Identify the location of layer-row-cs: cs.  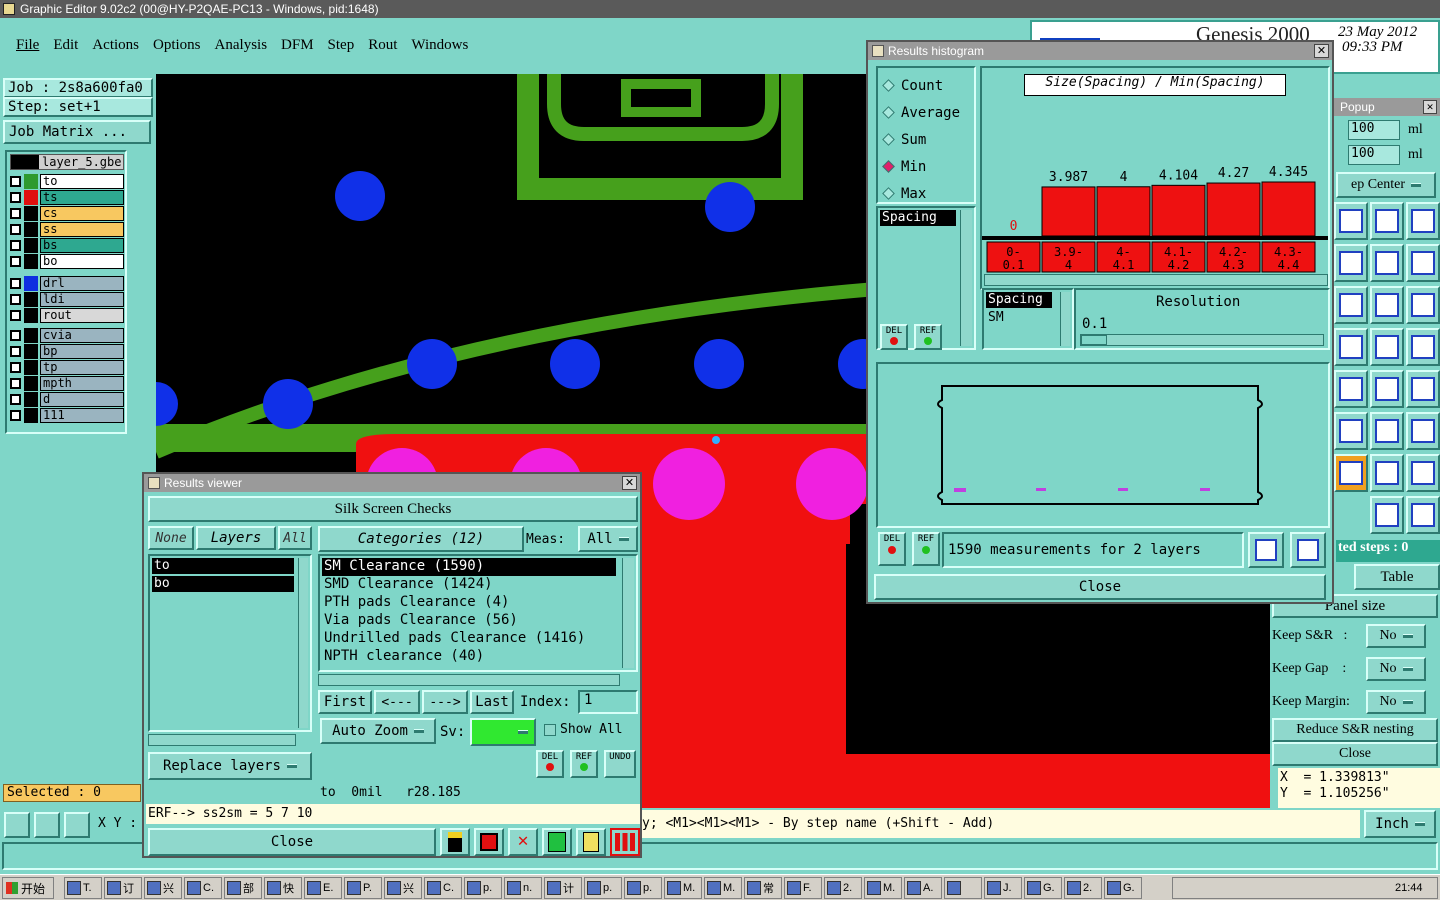
(66, 213).